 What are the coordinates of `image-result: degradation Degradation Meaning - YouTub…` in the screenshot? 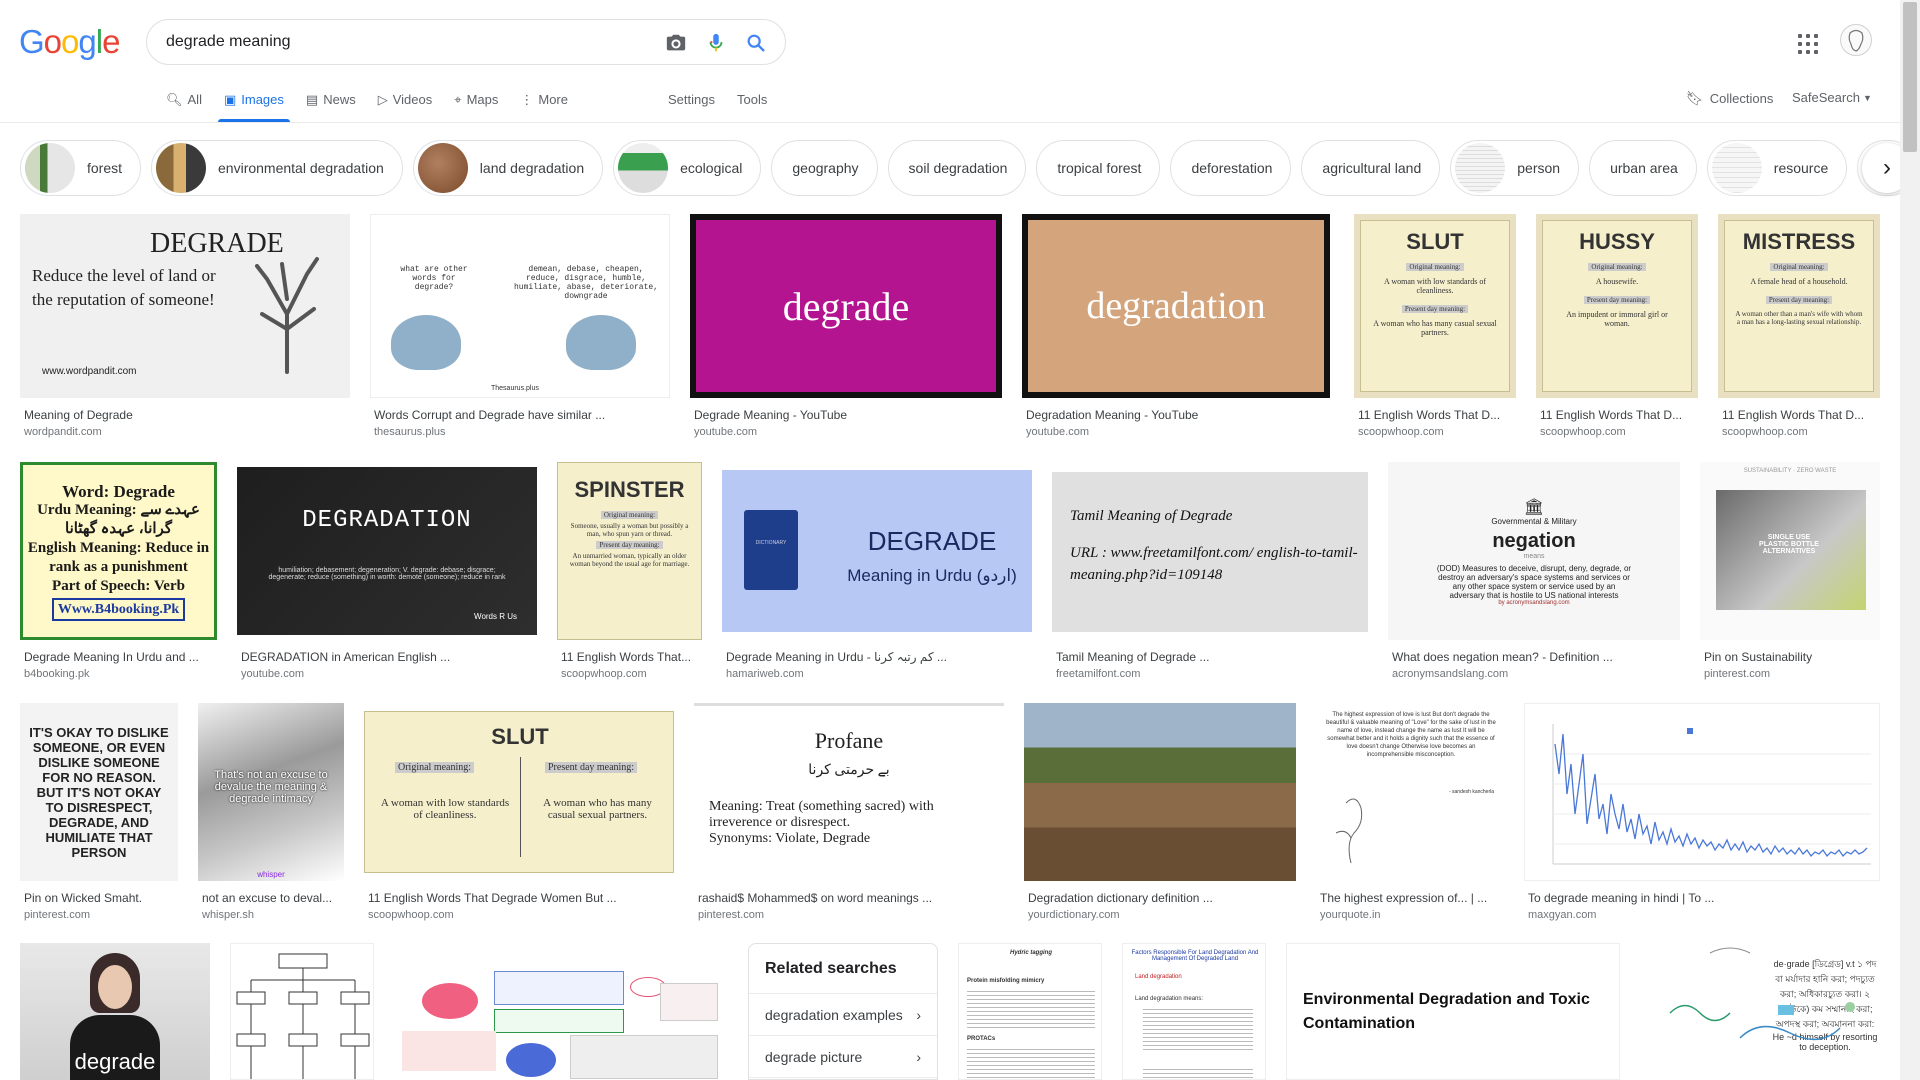 It's located at (1176, 326).